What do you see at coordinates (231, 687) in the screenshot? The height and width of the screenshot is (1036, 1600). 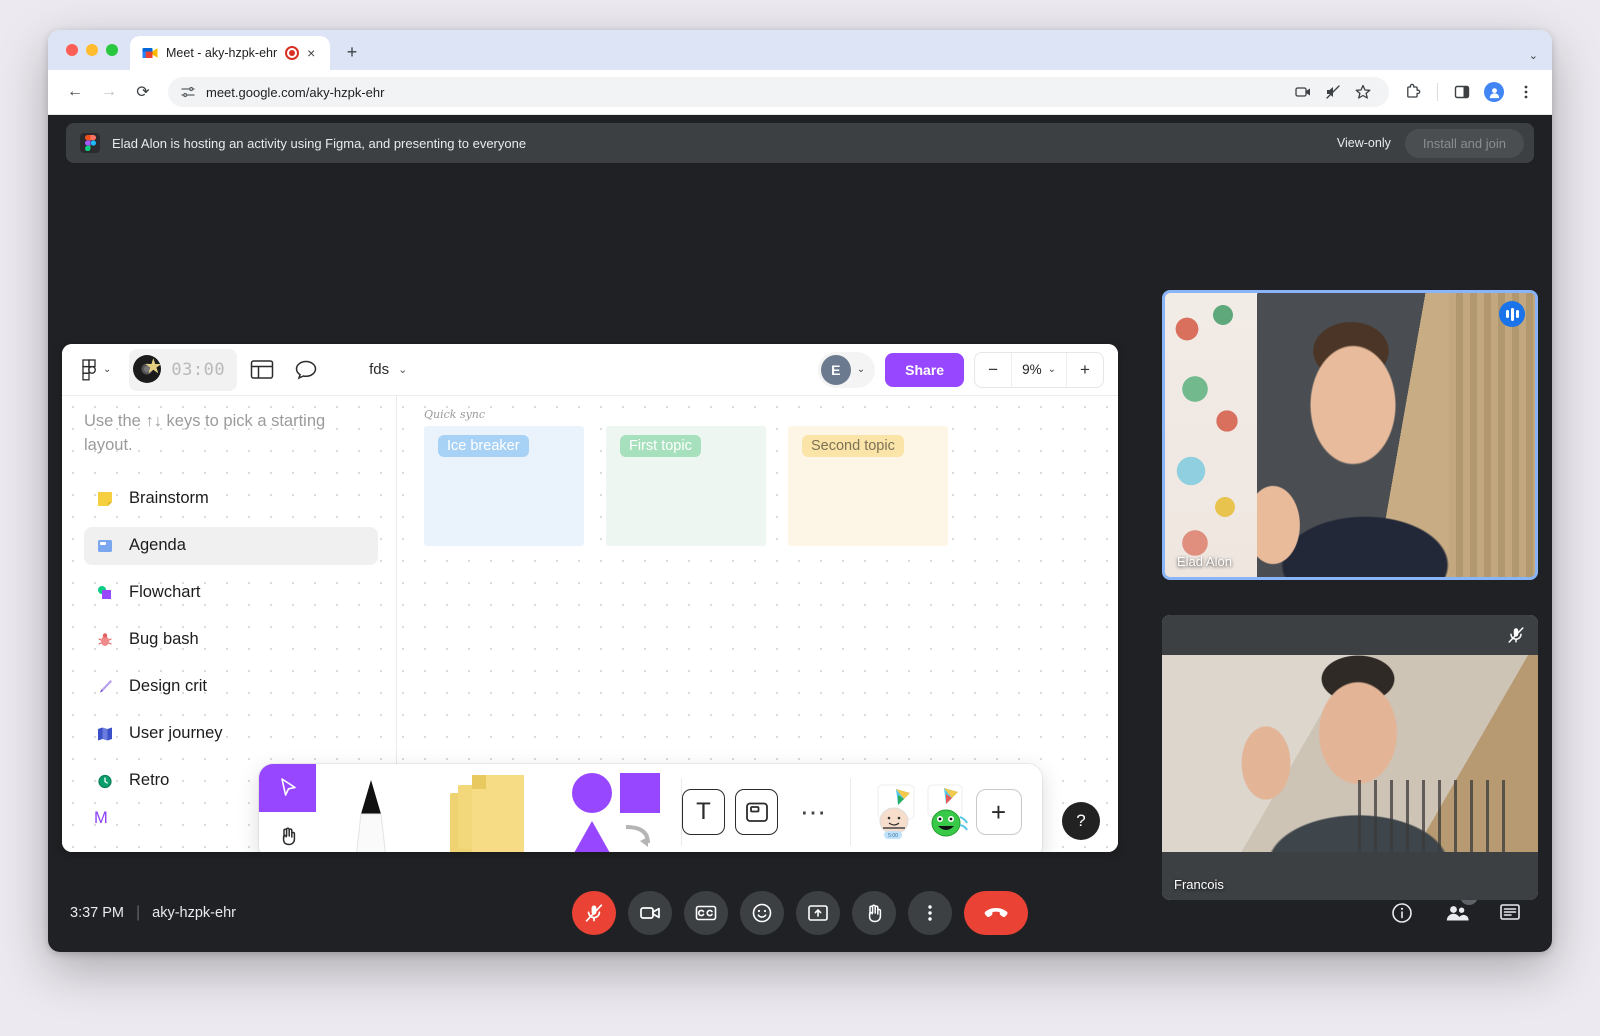 I see `layout-item-design-crit: Design crit` at bounding box center [231, 687].